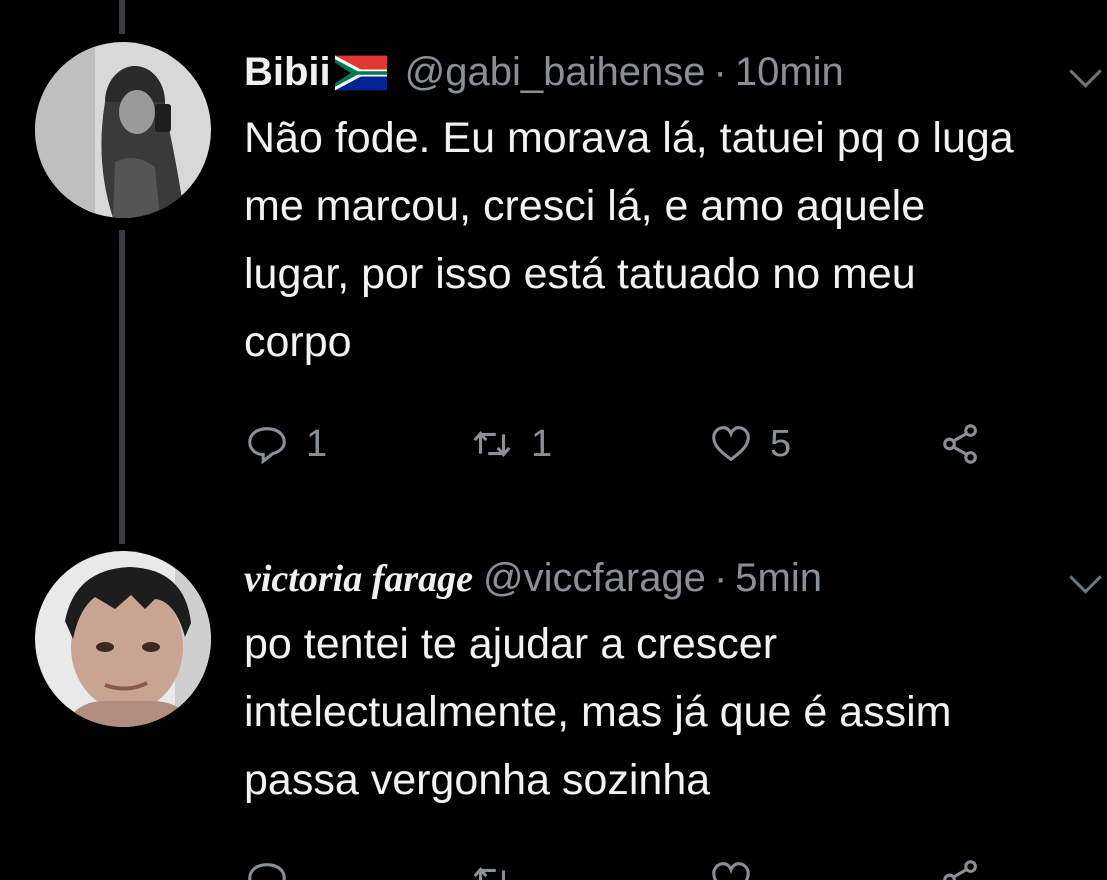 The width and height of the screenshot is (1107, 880). I want to click on timestamp: 5min, so click(778, 578).